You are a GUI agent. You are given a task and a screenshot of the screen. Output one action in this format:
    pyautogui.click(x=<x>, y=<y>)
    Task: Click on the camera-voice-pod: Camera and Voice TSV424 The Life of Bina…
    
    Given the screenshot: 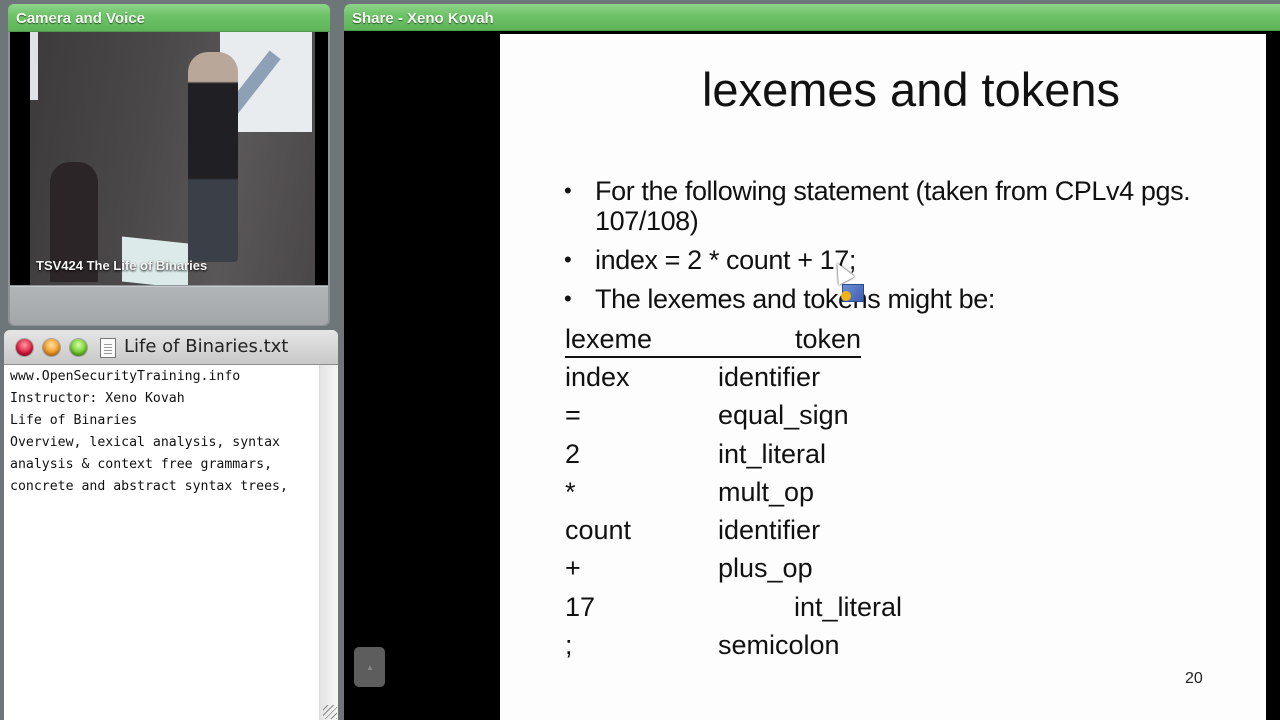 What is the action you would take?
    pyautogui.click(x=169, y=165)
    